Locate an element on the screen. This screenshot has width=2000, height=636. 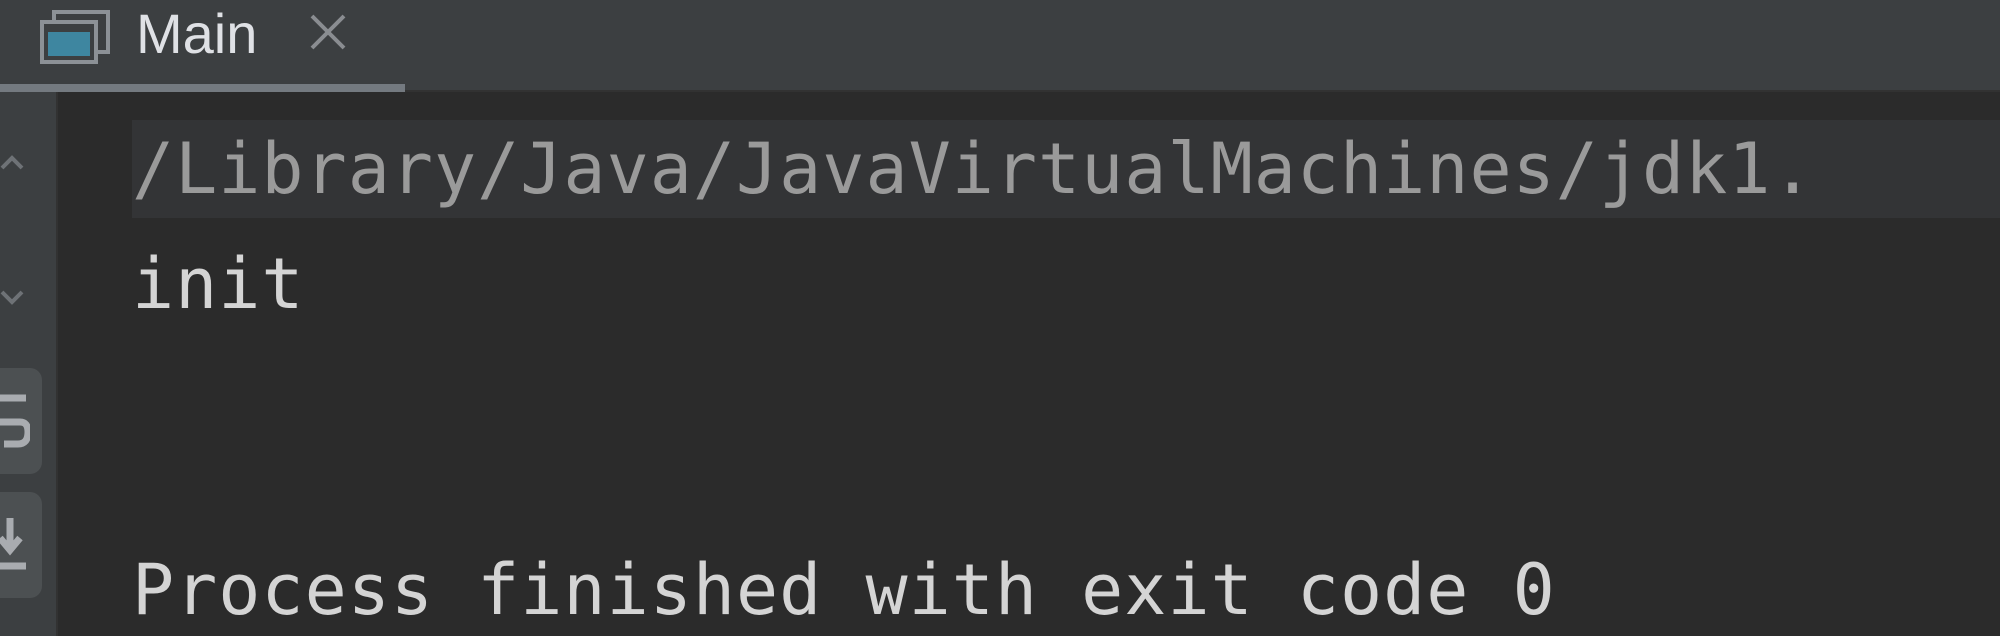
console-side-toolbar is located at coordinates (29, 364).